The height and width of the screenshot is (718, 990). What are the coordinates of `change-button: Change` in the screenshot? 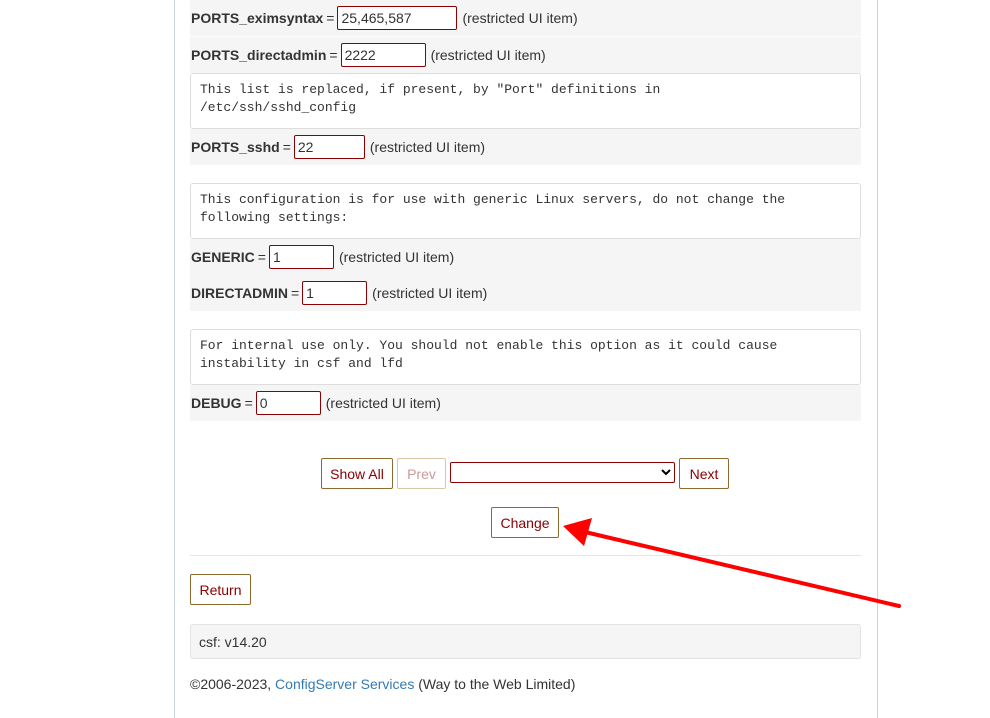 It's located at (525, 522).